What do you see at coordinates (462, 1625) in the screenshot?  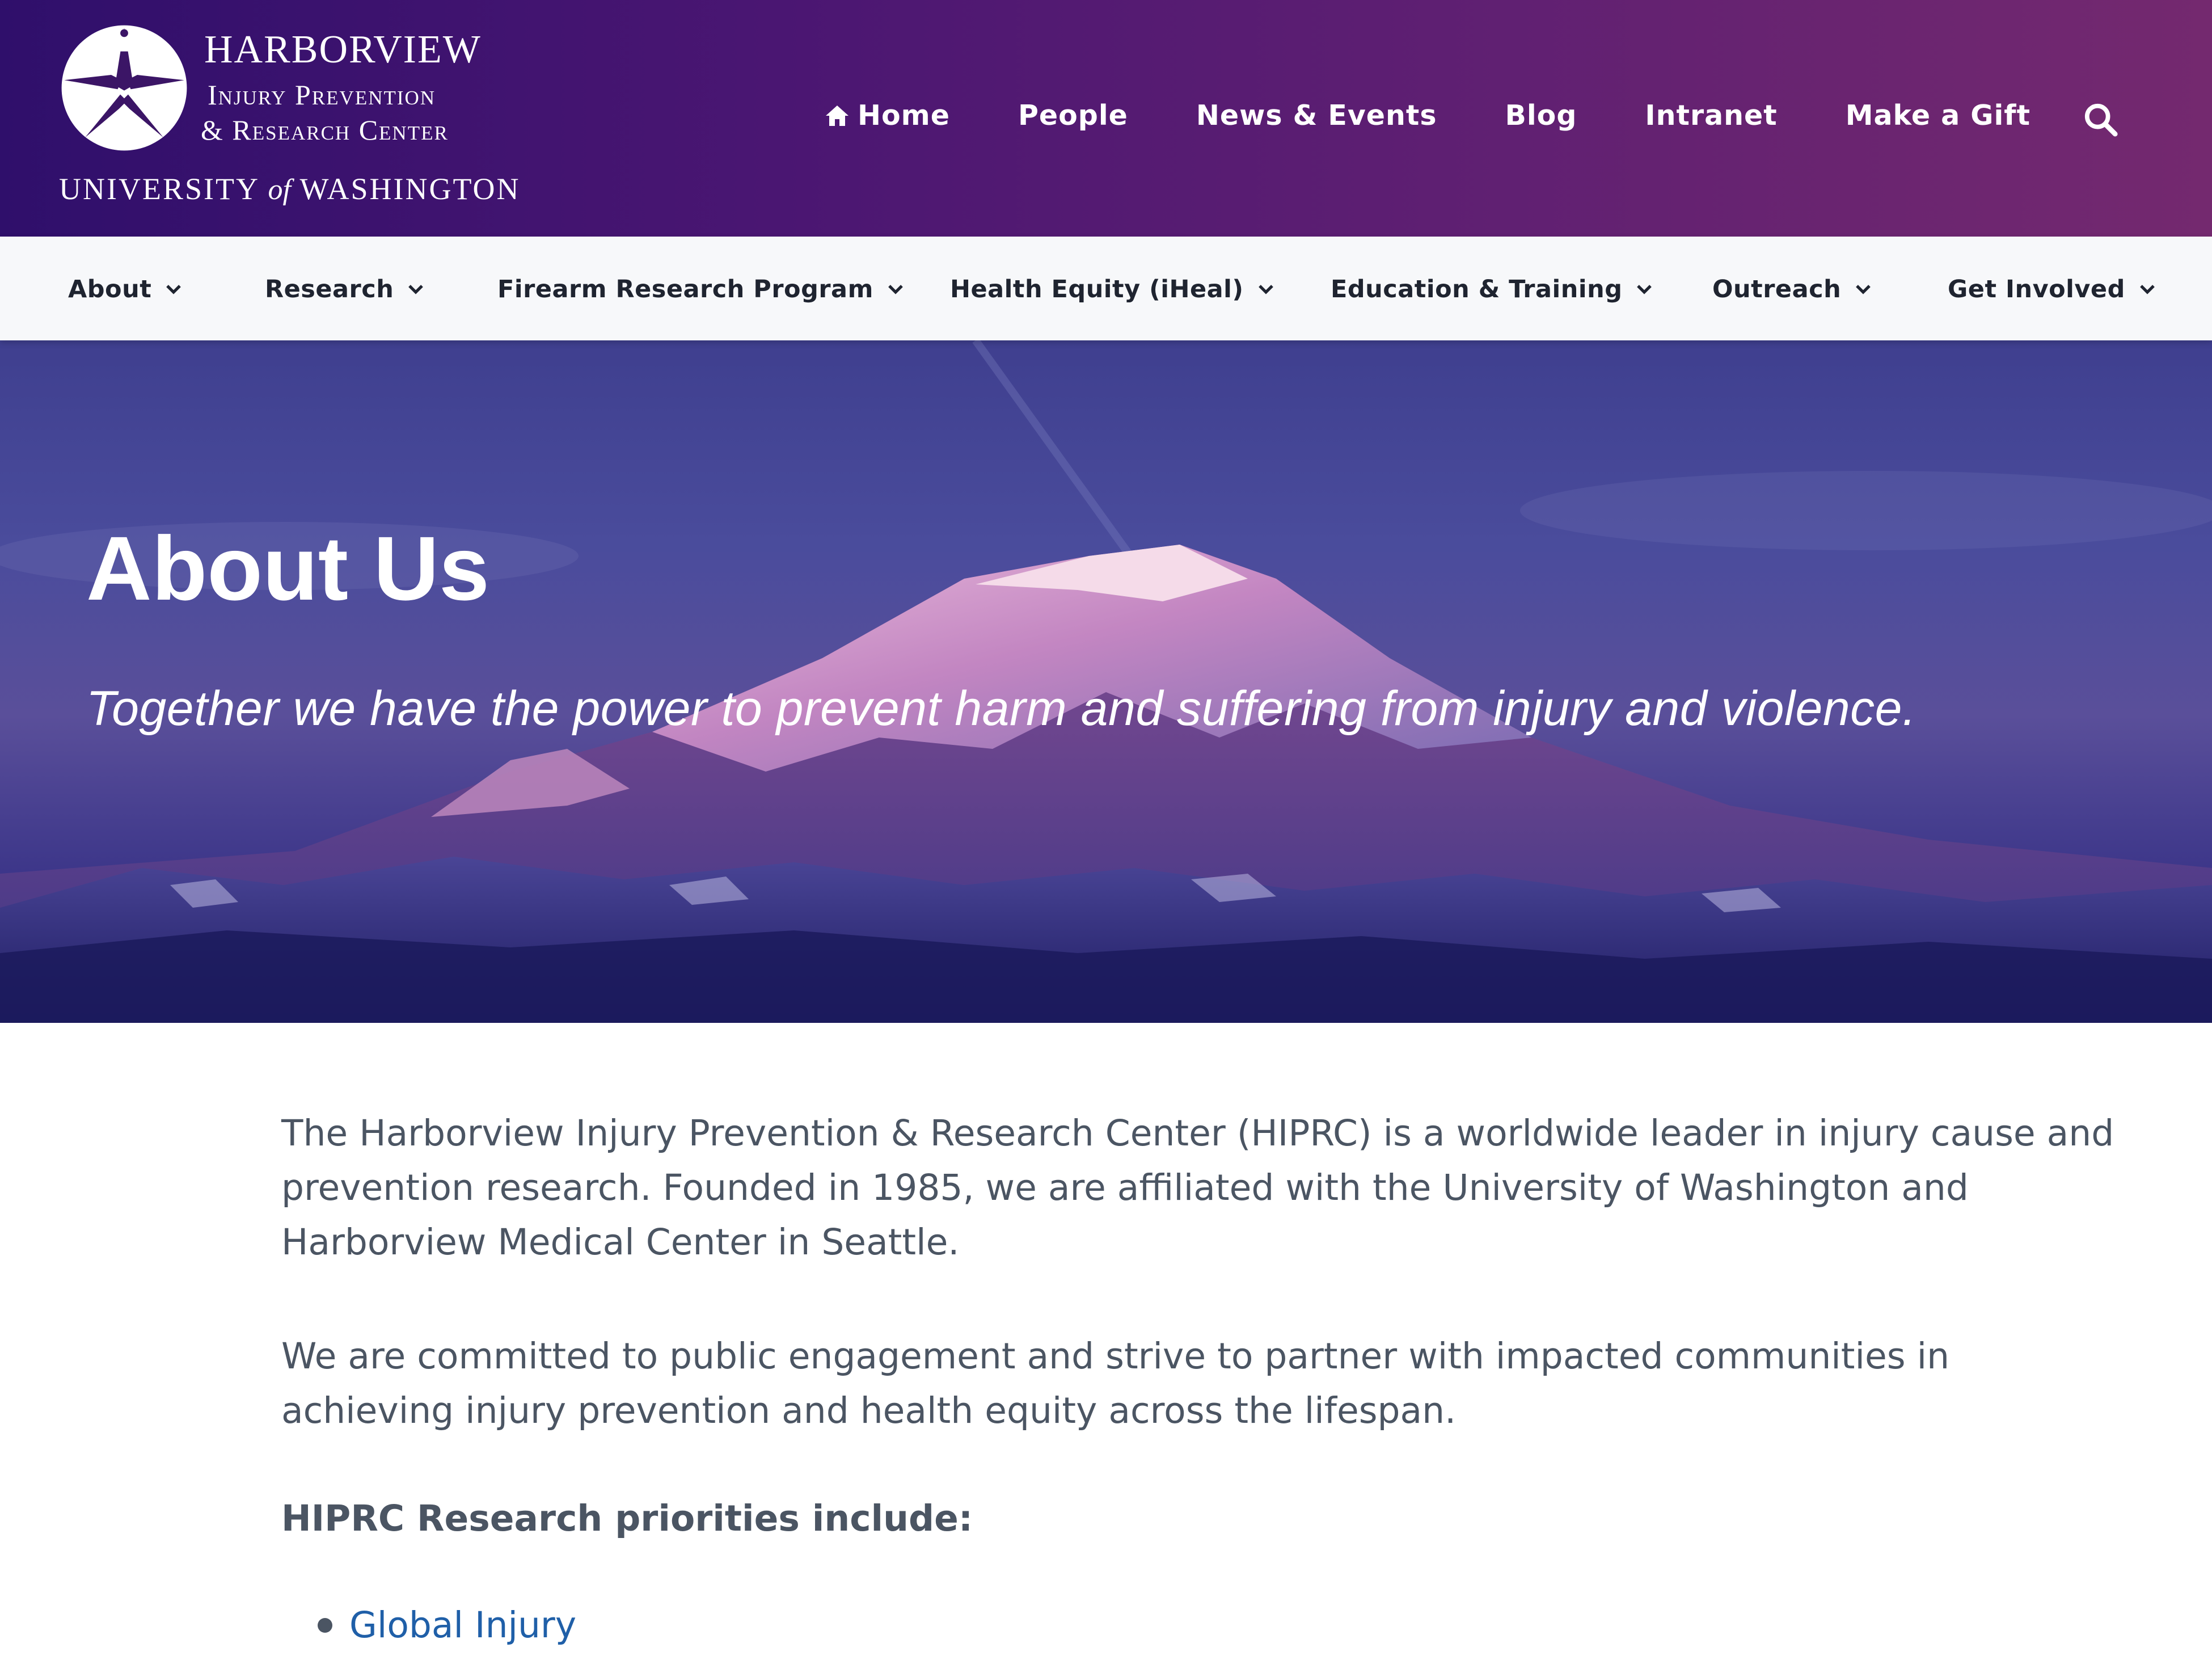 I see `priority-link-global-injury: Global Injury` at bounding box center [462, 1625].